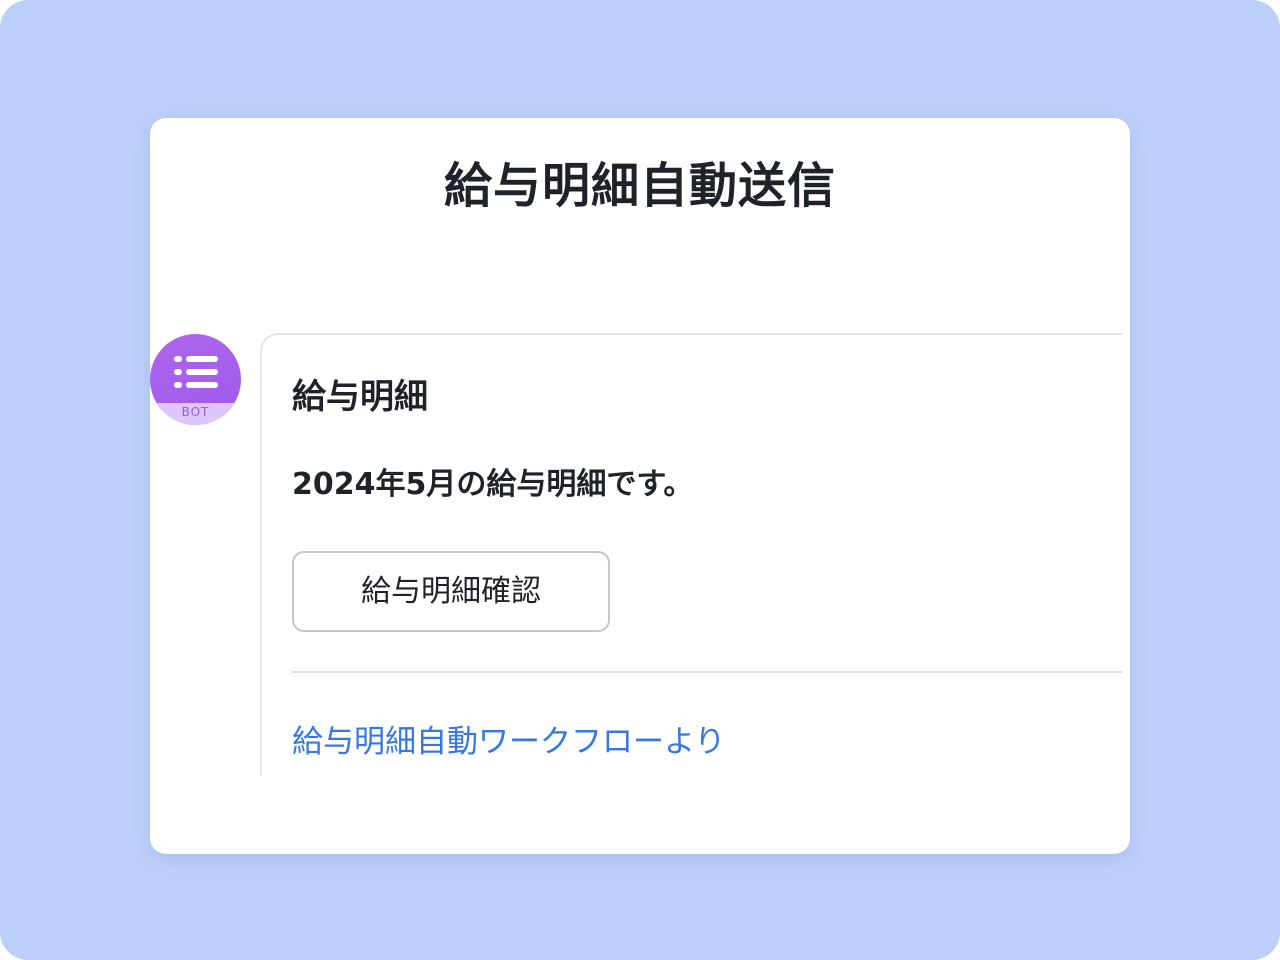 This screenshot has width=1280, height=960. I want to click on view-payslip-button: 給与明細確認, so click(451, 591).